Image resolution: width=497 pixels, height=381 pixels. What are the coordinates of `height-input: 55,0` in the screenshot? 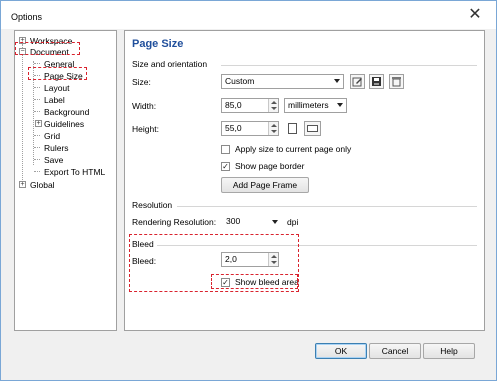 It's located at (250, 128).